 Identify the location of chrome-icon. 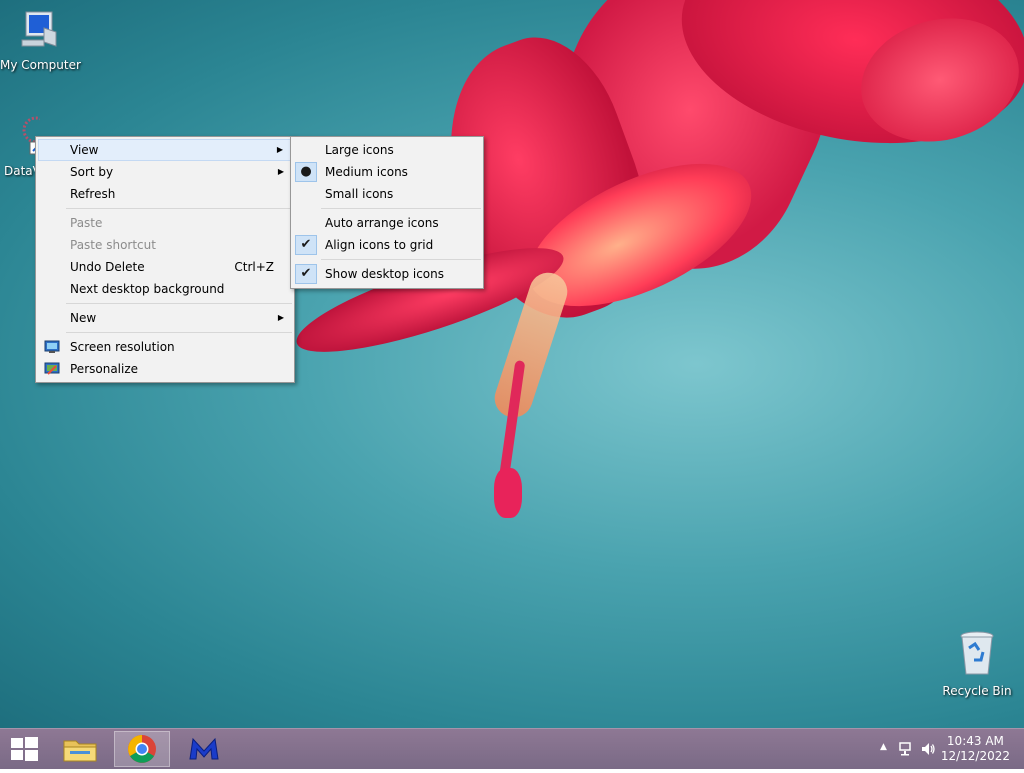
(142, 749).